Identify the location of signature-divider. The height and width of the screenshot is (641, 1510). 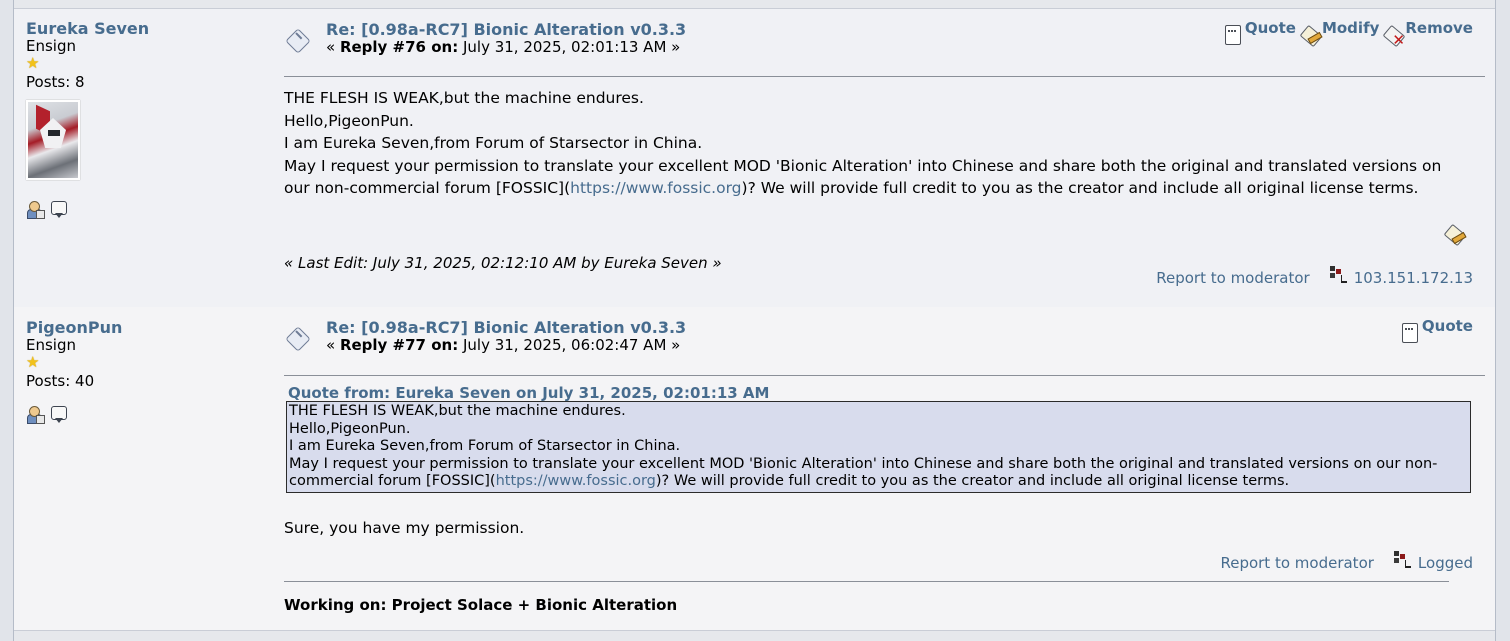
(866, 581).